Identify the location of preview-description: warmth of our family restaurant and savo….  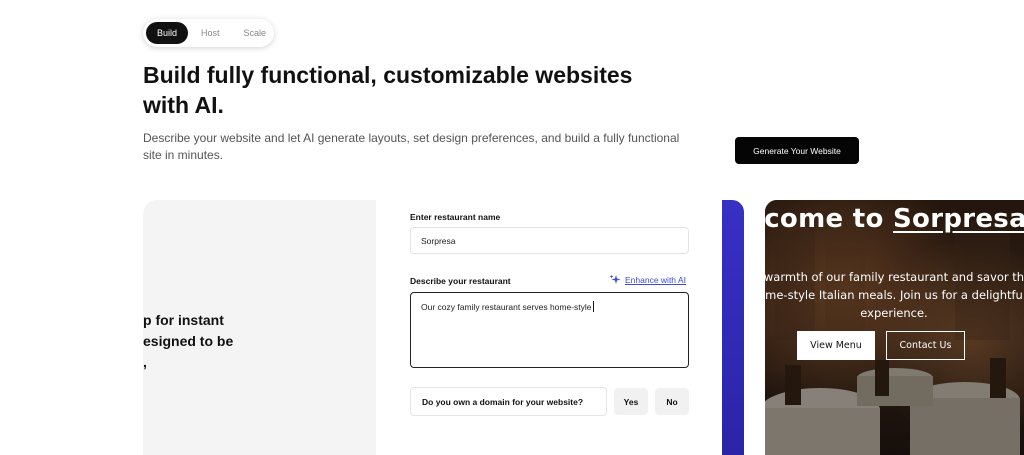
(894, 295).